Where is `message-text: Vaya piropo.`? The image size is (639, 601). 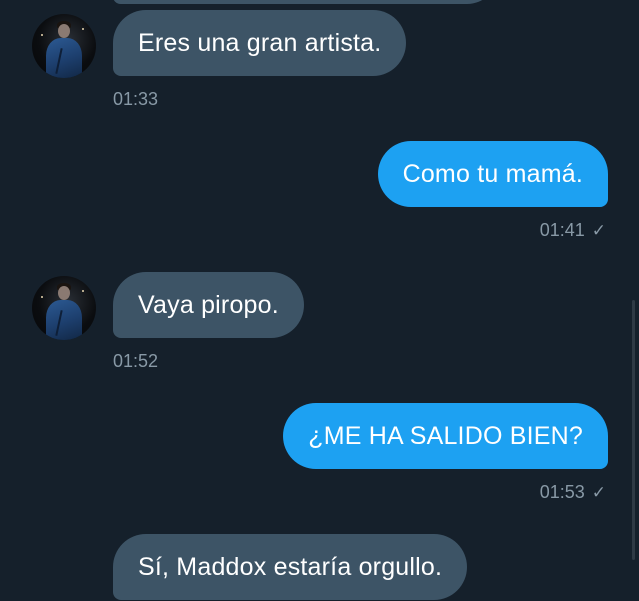 message-text: Vaya piropo. is located at coordinates (208, 304).